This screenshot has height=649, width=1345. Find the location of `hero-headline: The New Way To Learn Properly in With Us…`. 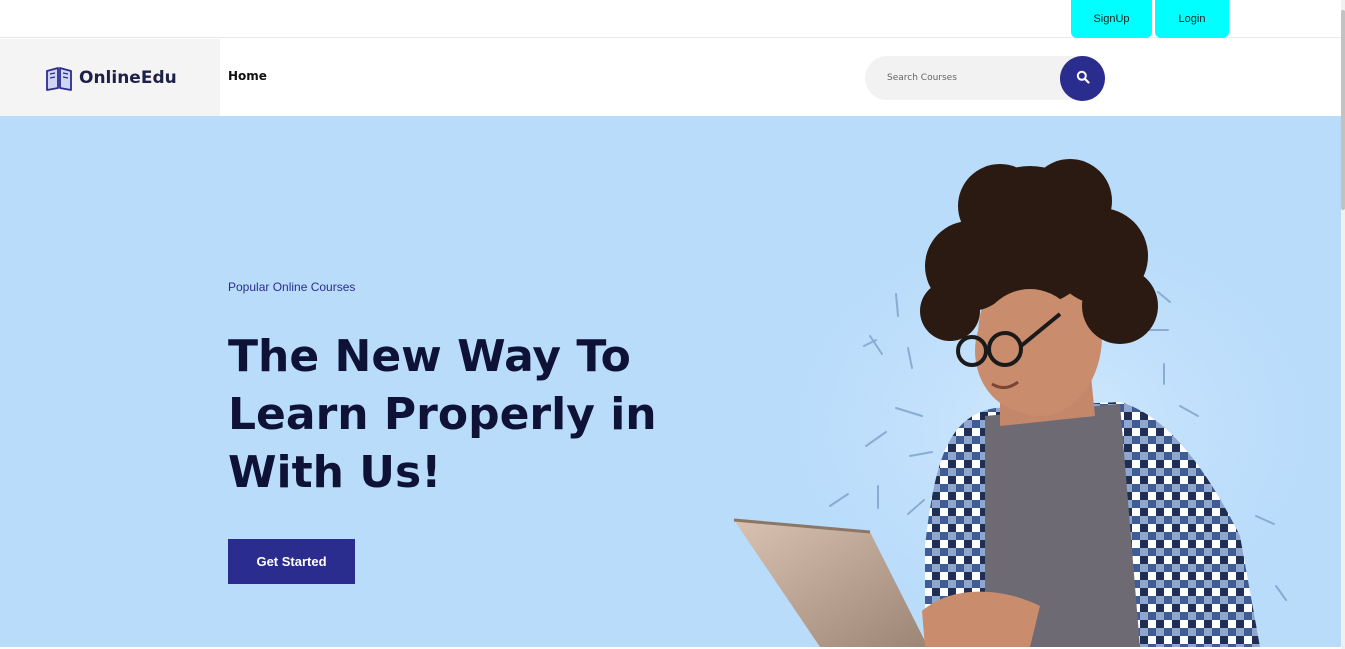

hero-headline: The New Way To Learn Properly in With Us… is located at coordinates (468, 415).